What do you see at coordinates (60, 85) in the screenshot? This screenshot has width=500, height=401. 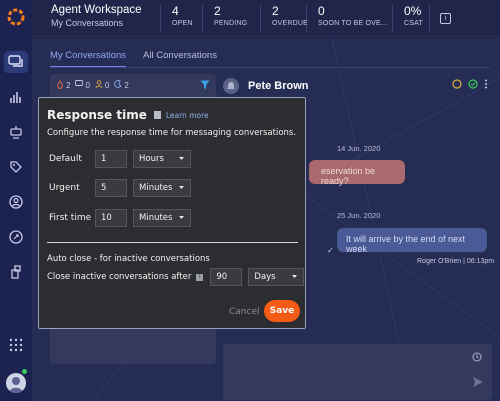 I see `flame-icon` at bounding box center [60, 85].